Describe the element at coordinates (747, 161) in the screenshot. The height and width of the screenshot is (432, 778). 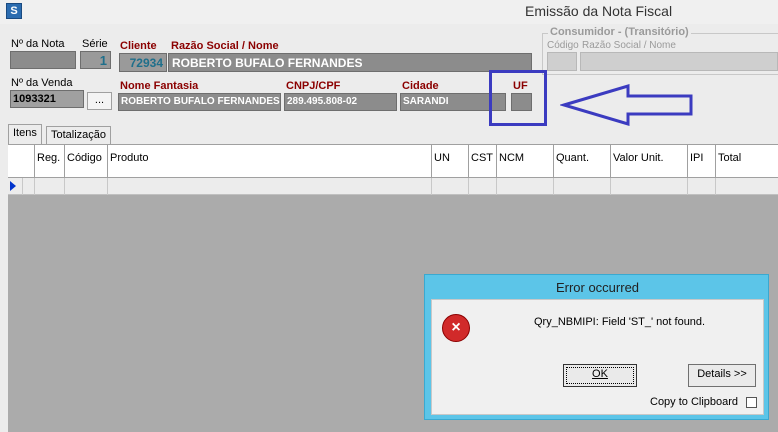
I see `col-total: Total` at that location.